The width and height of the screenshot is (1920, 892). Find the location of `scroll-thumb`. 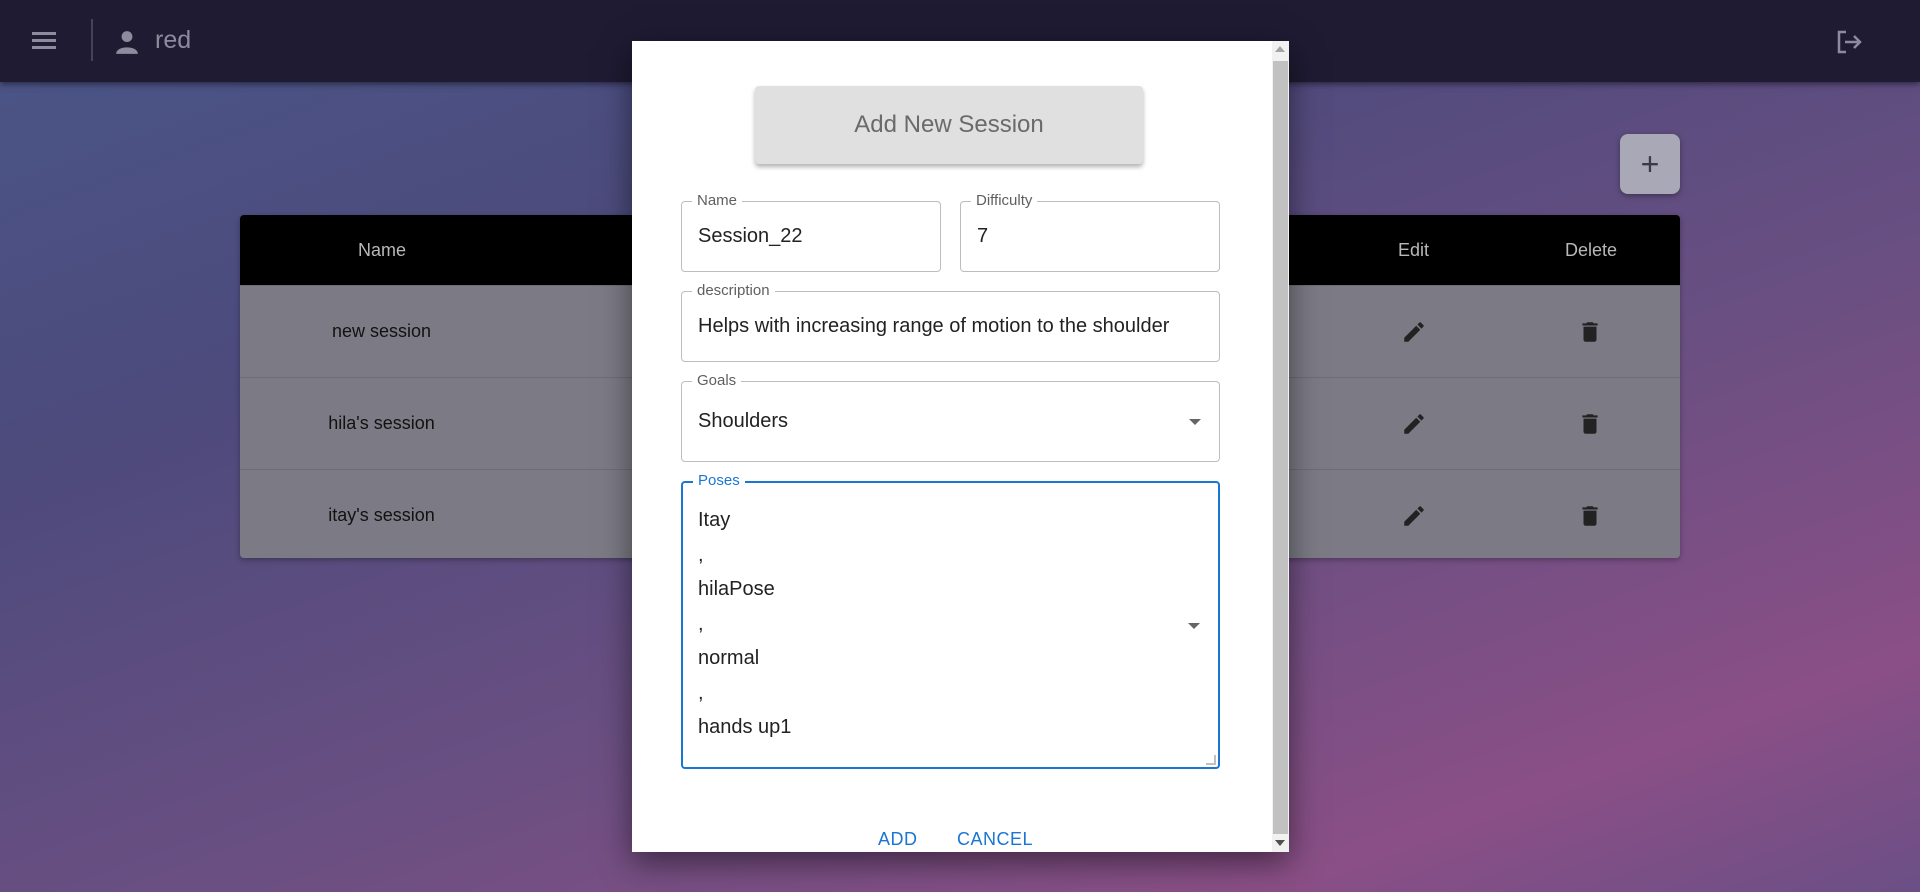

scroll-thumb is located at coordinates (1280, 447).